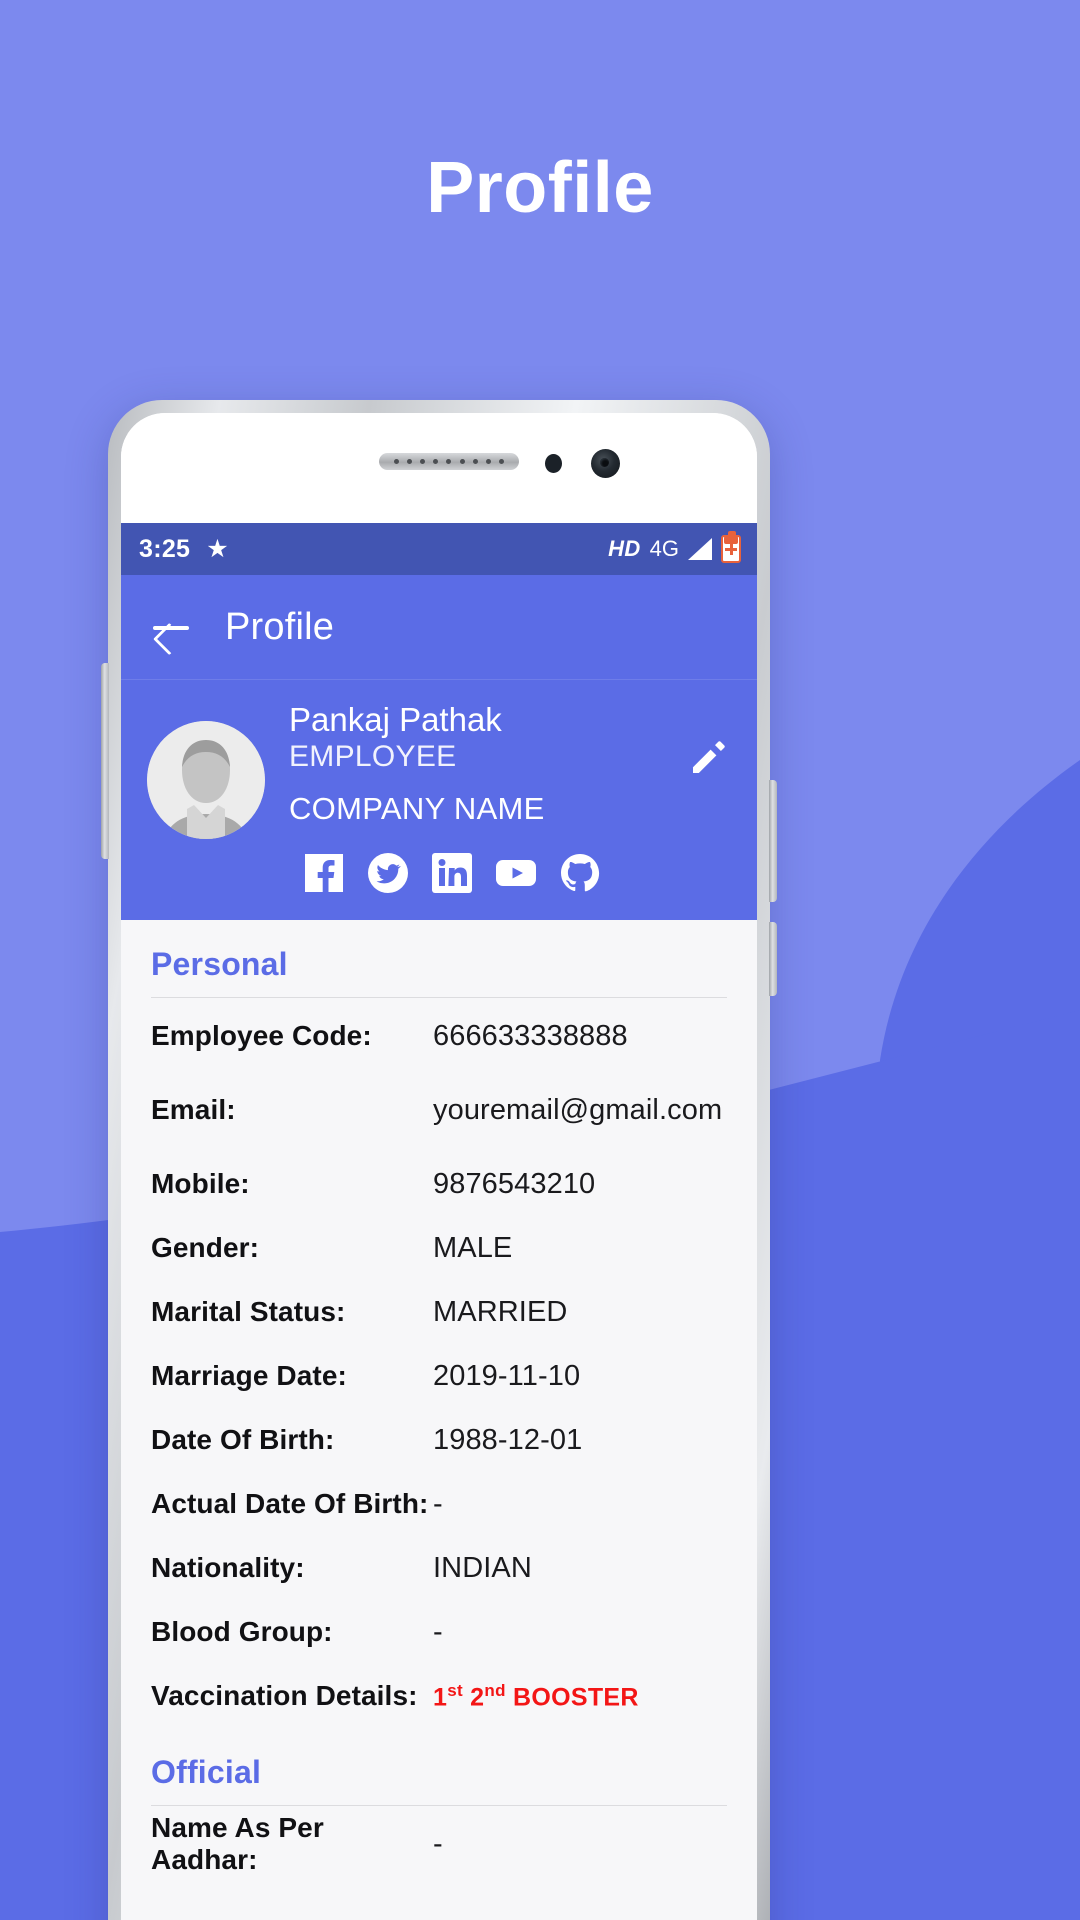  Describe the element at coordinates (514, 1183) in the screenshot. I see `row-value: 9876543210` at that location.